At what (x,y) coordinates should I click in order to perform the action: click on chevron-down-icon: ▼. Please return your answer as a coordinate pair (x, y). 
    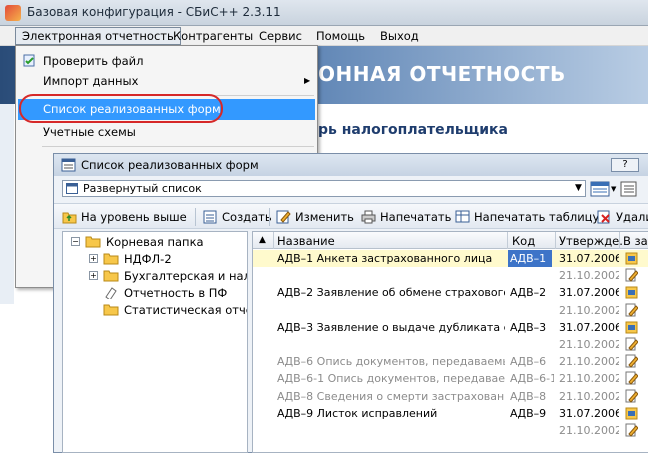
    Looking at the image, I should click on (578, 188).